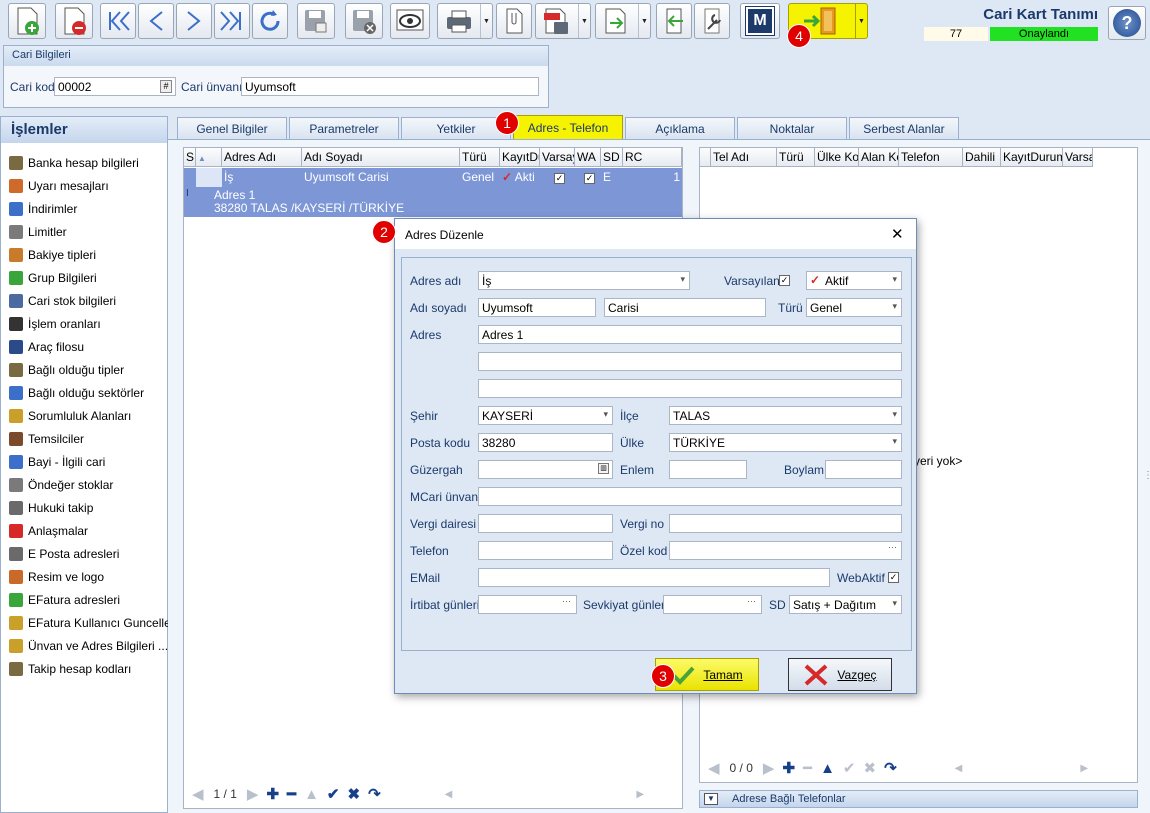  What do you see at coordinates (760, 21) in the screenshot?
I see `m-button: M` at bounding box center [760, 21].